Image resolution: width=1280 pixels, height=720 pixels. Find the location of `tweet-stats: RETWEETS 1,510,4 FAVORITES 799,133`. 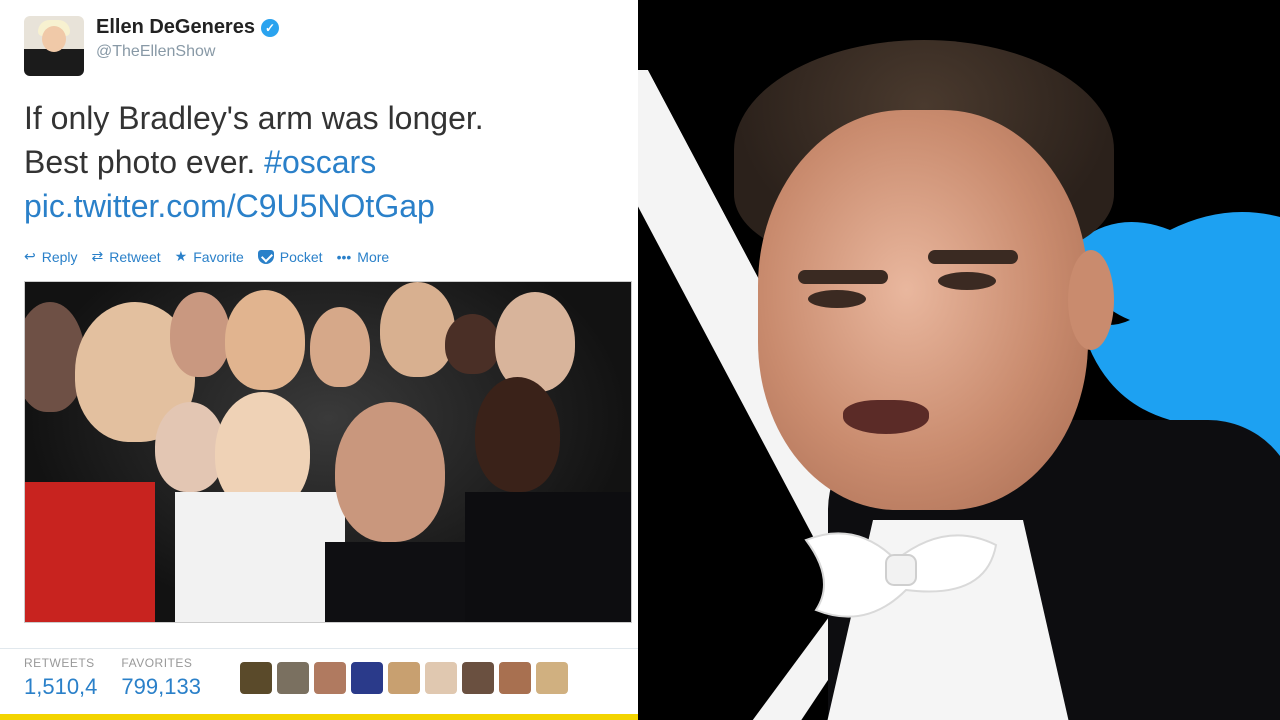

tweet-stats: RETWEETS 1,510,4 FAVORITES 799,133 is located at coordinates (112, 678).